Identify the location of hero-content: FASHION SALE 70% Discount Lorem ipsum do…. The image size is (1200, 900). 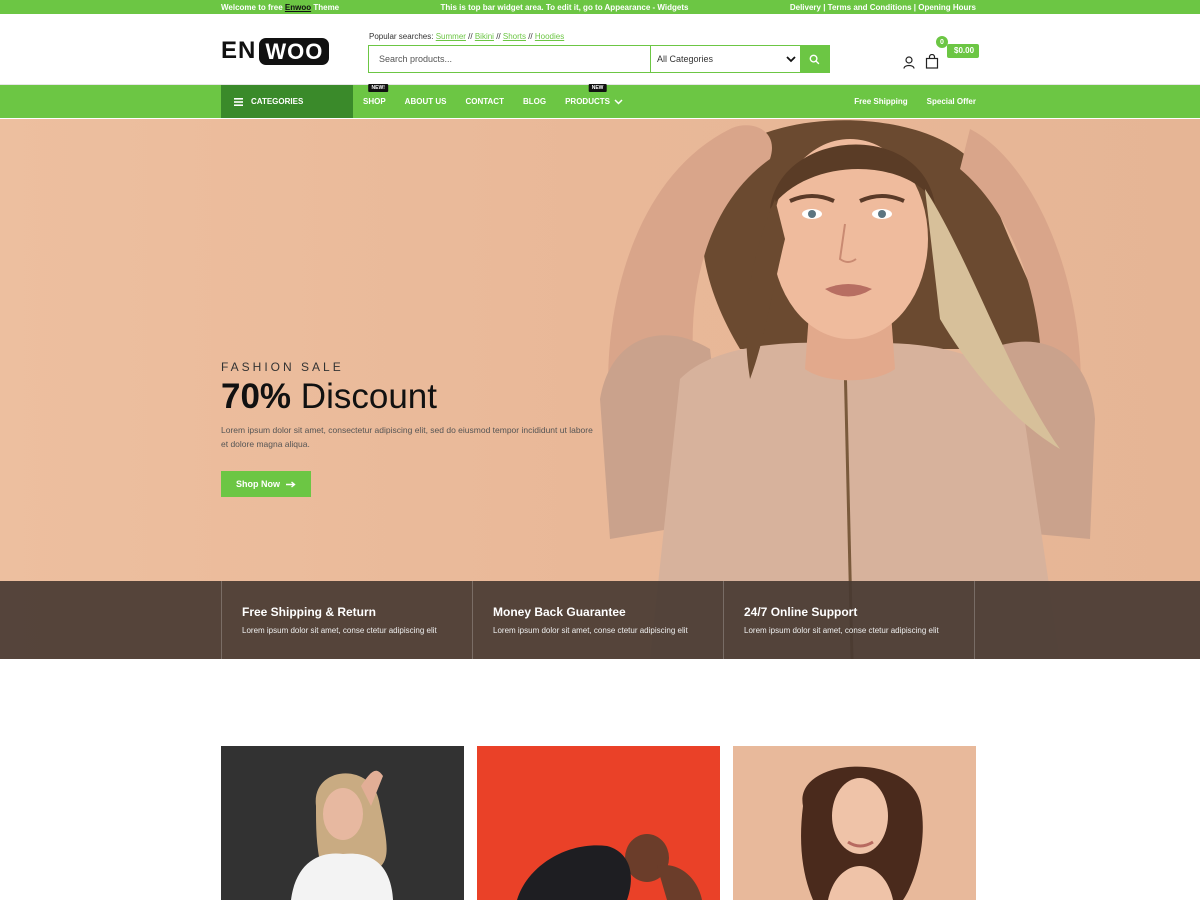
(411, 428).